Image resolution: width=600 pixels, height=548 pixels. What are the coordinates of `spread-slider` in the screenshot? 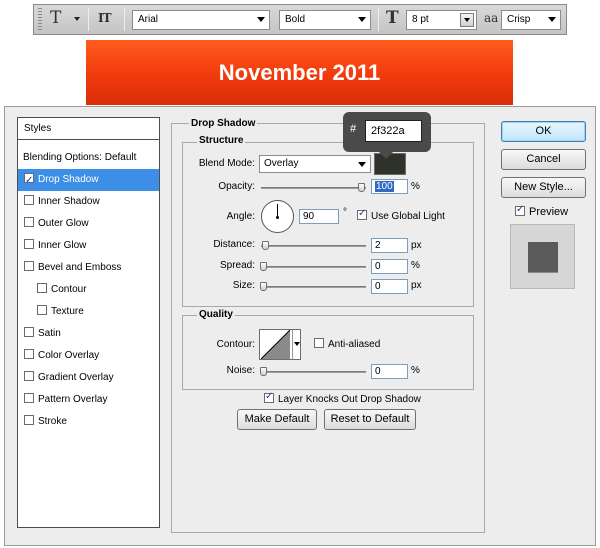 It's located at (313, 266).